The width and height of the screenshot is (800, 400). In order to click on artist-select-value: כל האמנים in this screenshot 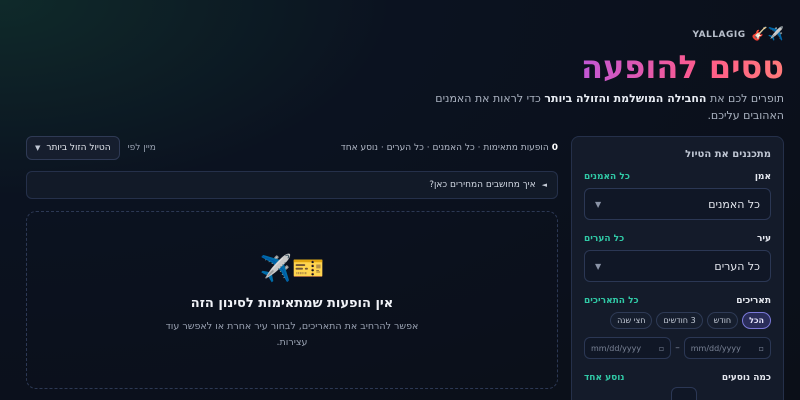, I will do `click(734, 204)`.